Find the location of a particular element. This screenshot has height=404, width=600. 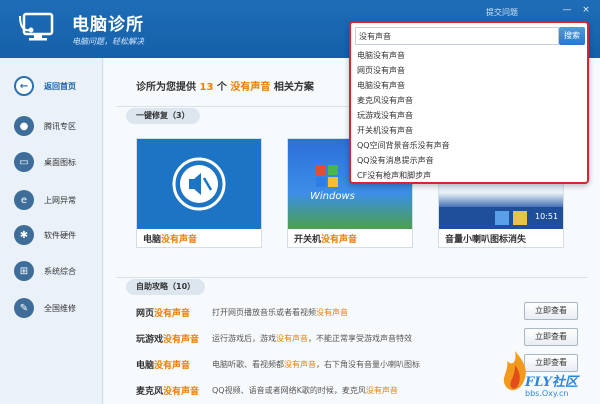

sidebar-item-label: 全国维修 is located at coordinates (60, 308).